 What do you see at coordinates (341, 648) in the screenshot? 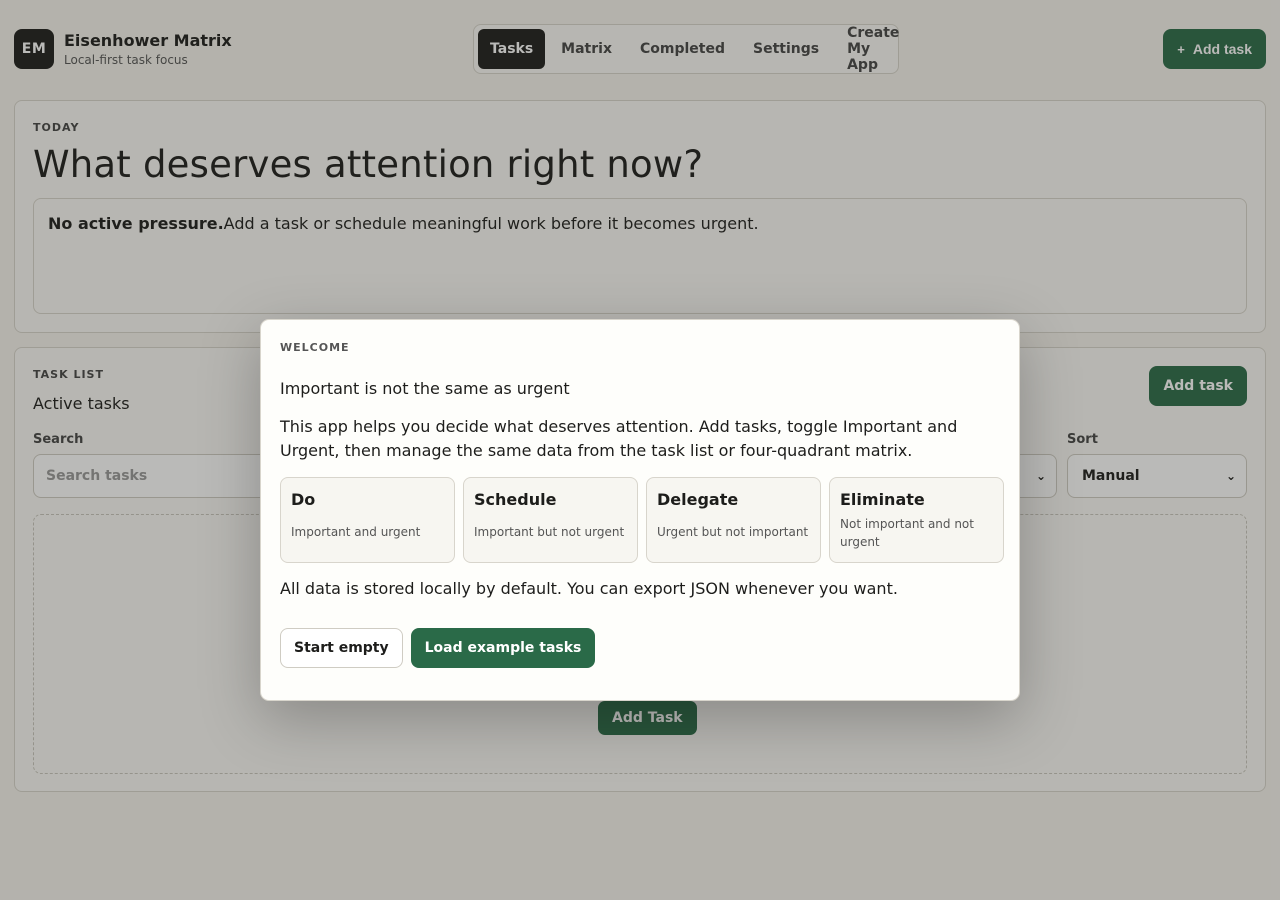
I see `start-empty-button: Start empty` at bounding box center [341, 648].